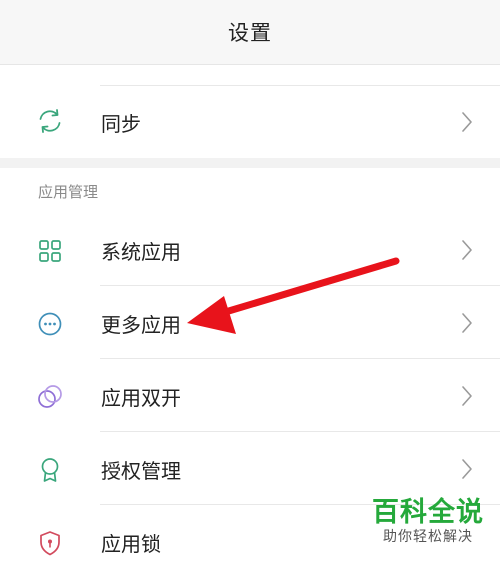 The width and height of the screenshot is (500, 578). Describe the element at coordinates (428, 512) in the screenshot. I see `watermark-brand: 百科全说` at that location.